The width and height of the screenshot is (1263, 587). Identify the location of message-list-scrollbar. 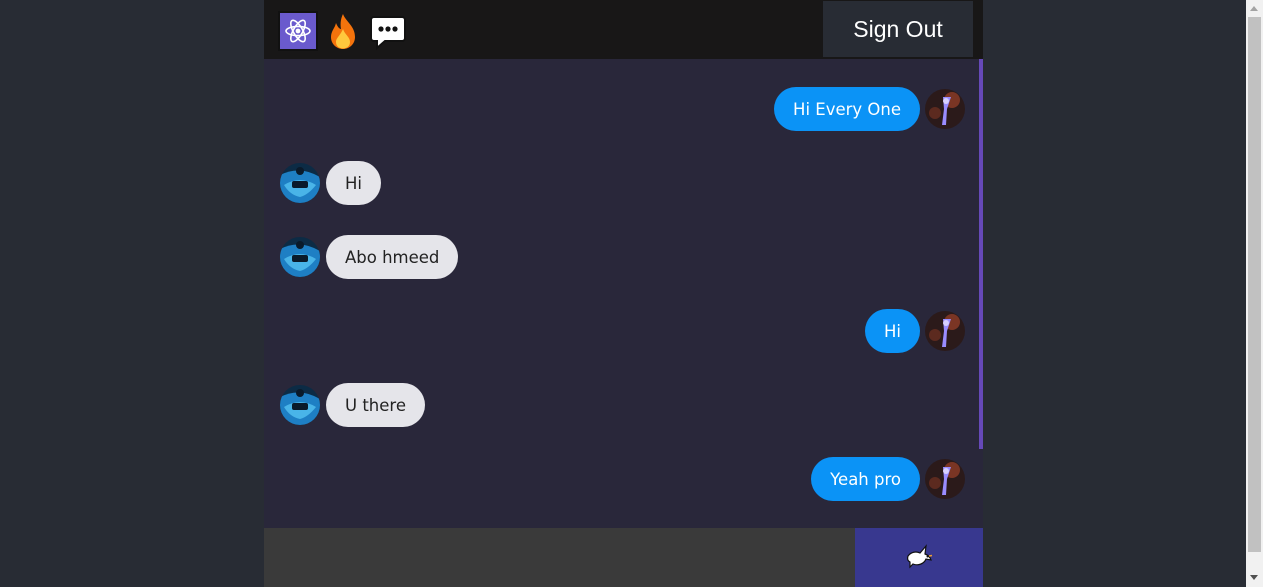
(981, 254).